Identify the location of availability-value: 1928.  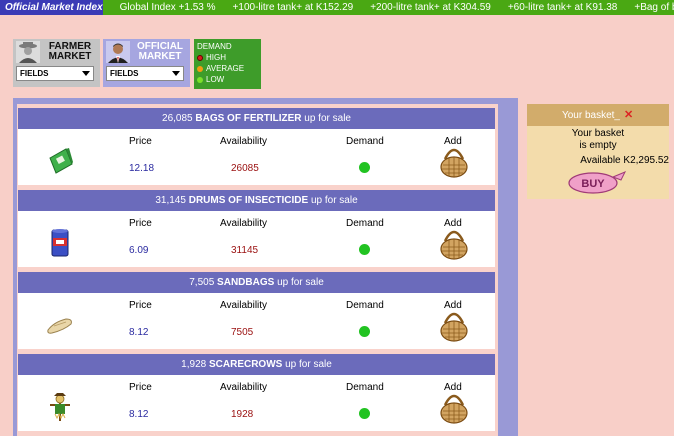
(242, 414).